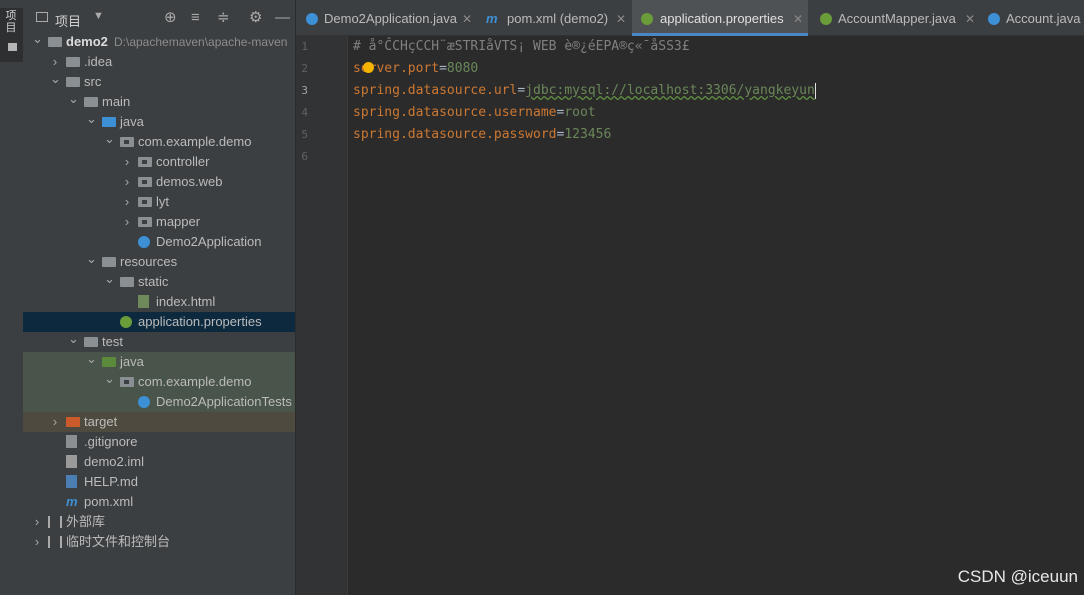  Describe the element at coordinates (588, 134) in the screenshot. I see `property-value: 123456` at that location.